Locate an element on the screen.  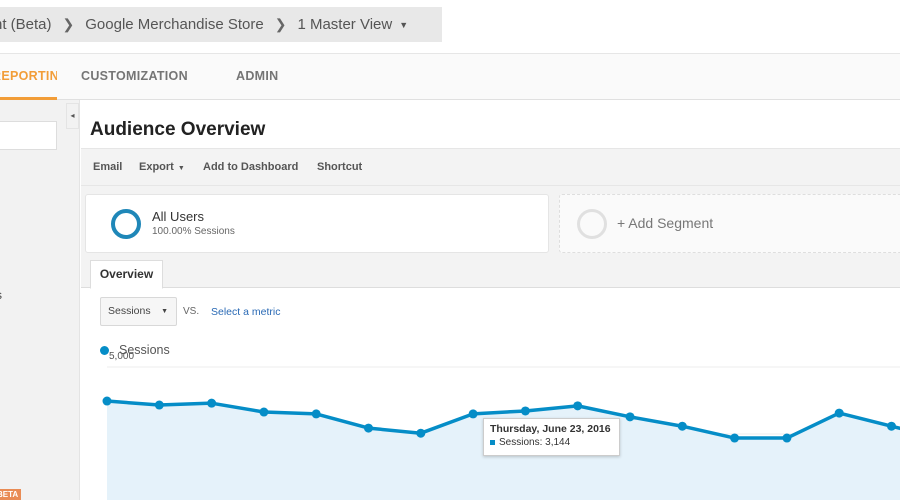
sidebar-search-input is located at coordinates (28, 135).